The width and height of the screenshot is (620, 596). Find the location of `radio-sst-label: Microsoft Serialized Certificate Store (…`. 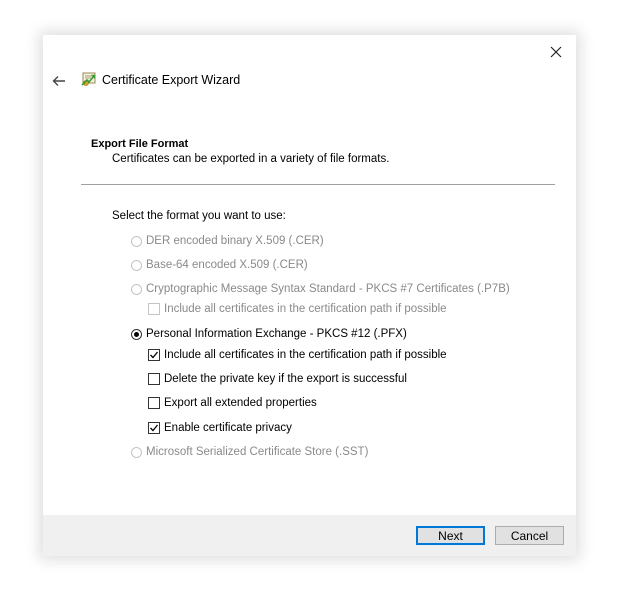

radio-sst-label: Microsoft Serialized Certificate Store (… is located at coordinates (257, 452).